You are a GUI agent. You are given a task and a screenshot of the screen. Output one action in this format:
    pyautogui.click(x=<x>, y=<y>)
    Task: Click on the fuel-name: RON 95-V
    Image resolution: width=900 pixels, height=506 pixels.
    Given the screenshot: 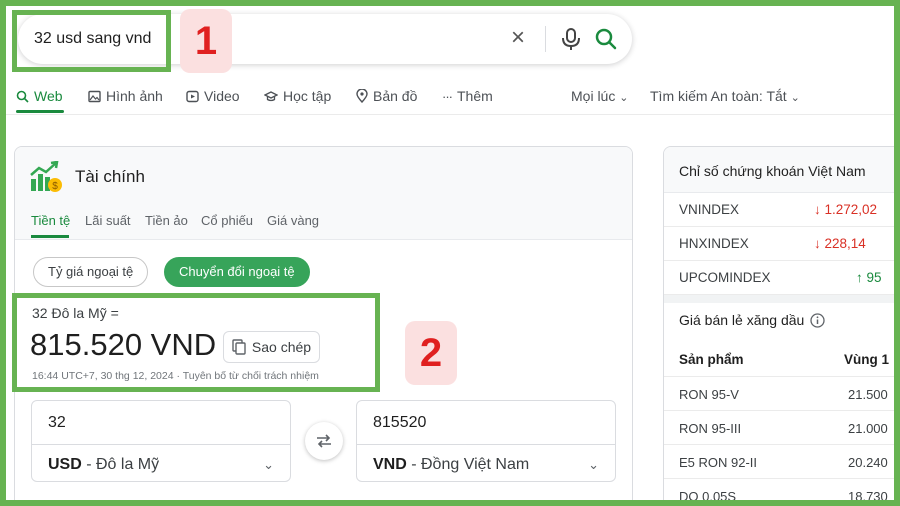 What is the action you would take?
    pyautogui.click(x=709, y=394)
    